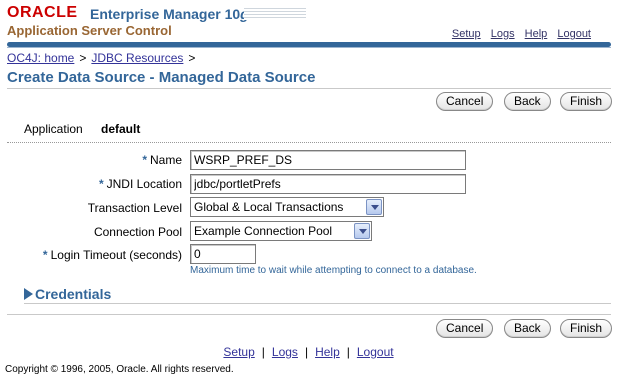 Image resolution: width=617 pixels, height=385 pixels. I want to click on page-title: Create Data Source - Managed Data Source, so click(161, 77).